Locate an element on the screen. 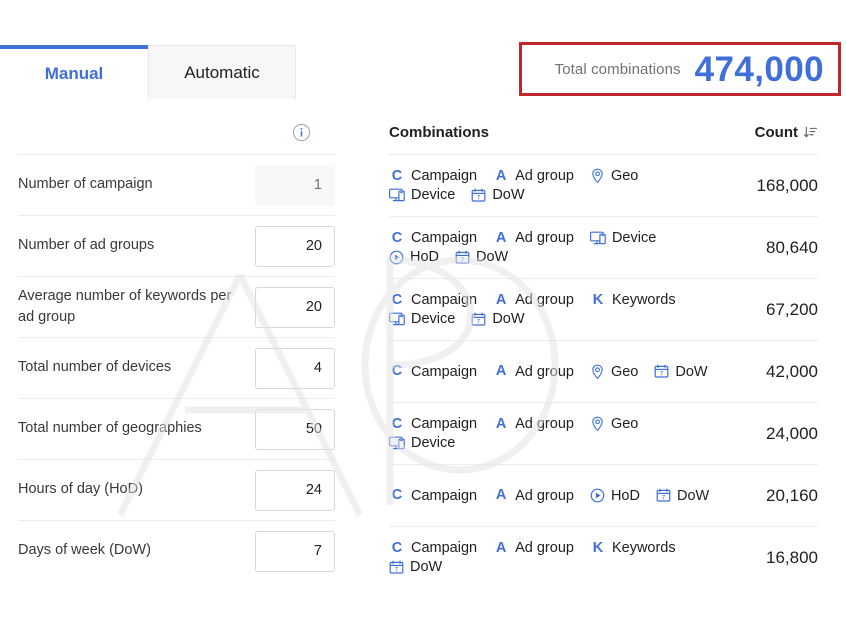 This screenshot has width=846, height=644. combination-count: 20,160 is located at coordinates (792, 495).